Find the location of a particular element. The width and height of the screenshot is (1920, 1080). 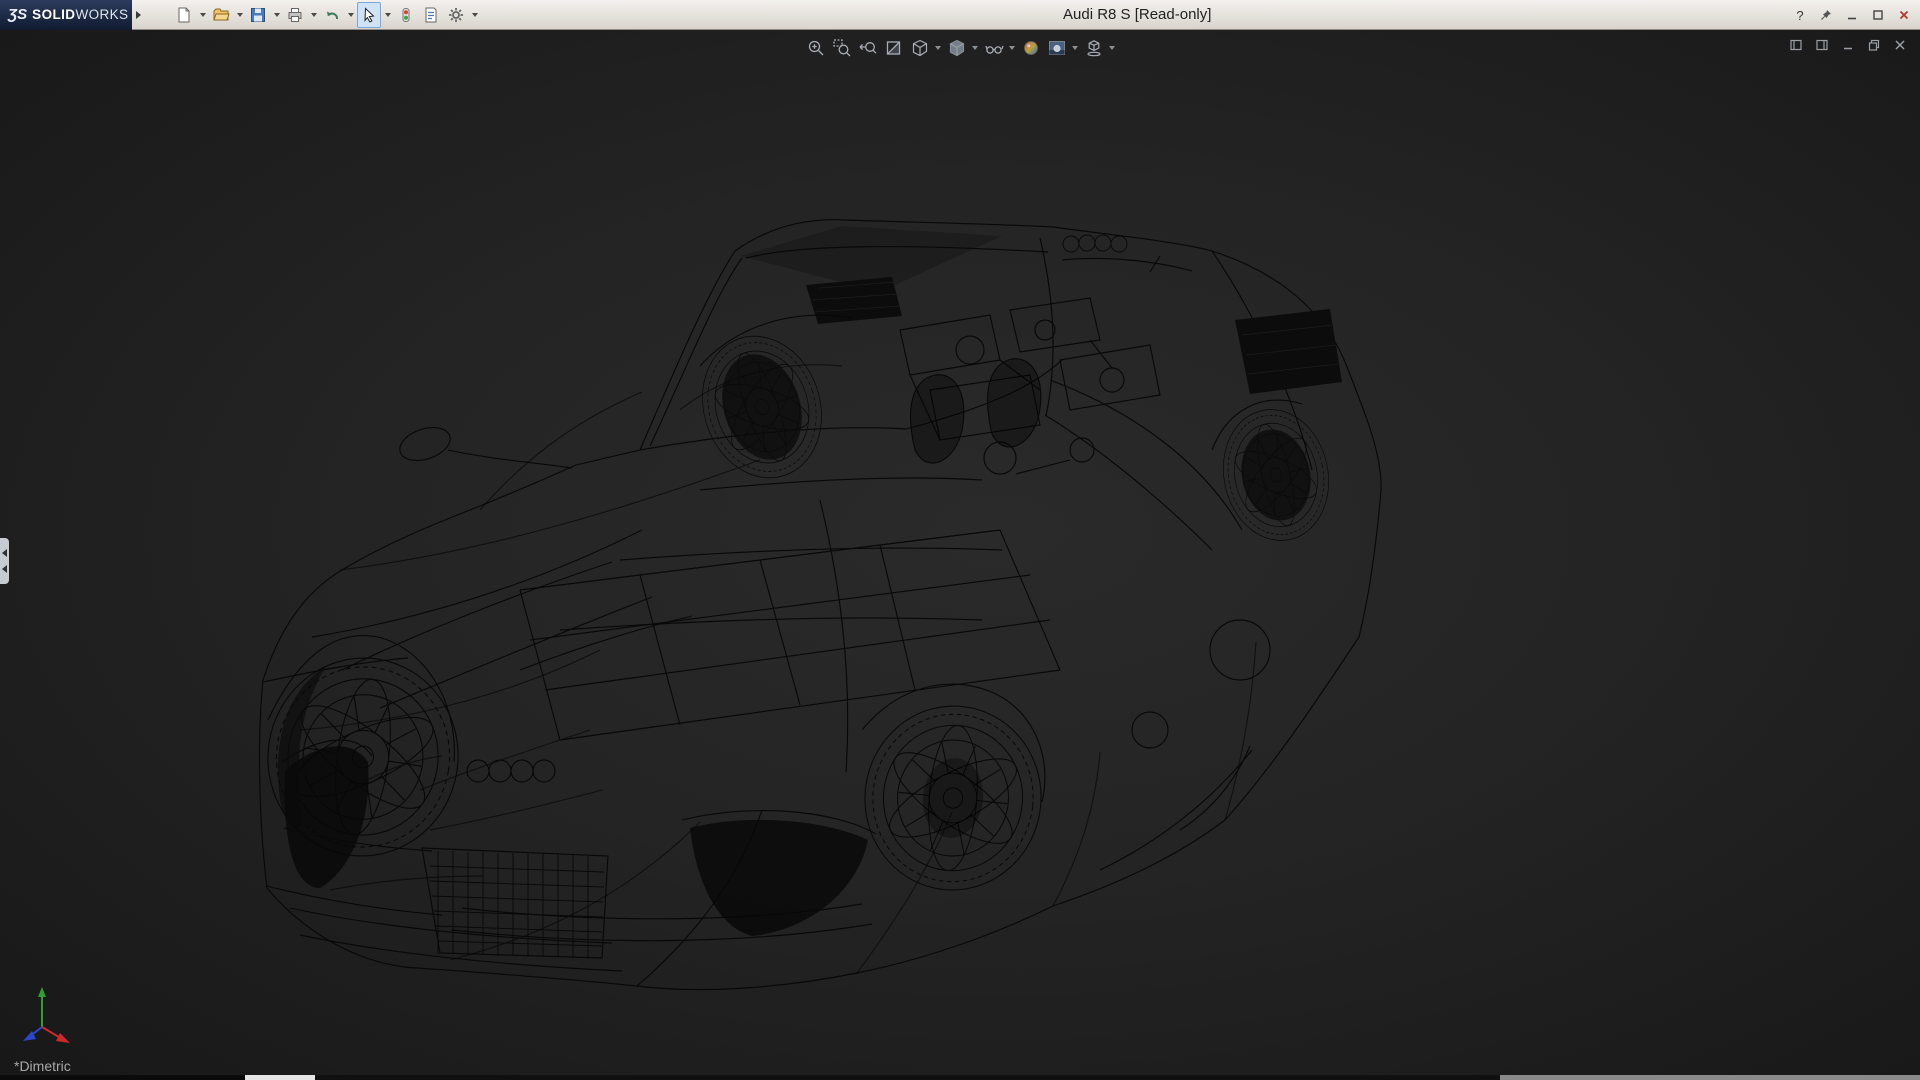

doc-restore-button is located at coordinates (1874, 45).